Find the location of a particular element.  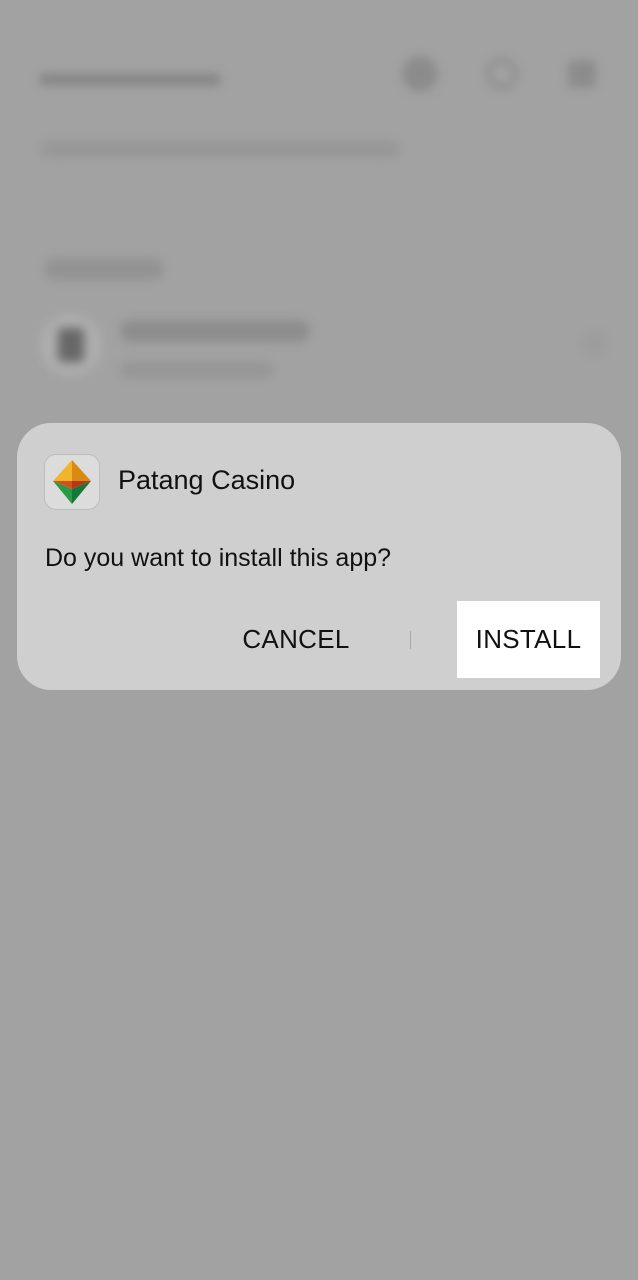

kite-logo-icon is located at coordinates (72, 482).